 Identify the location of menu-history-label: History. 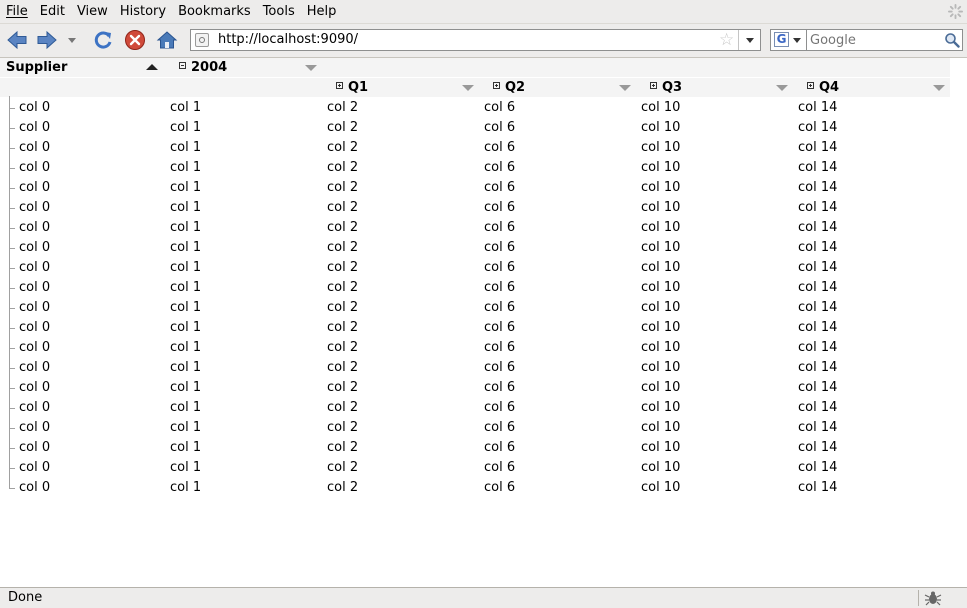
(143, 11).